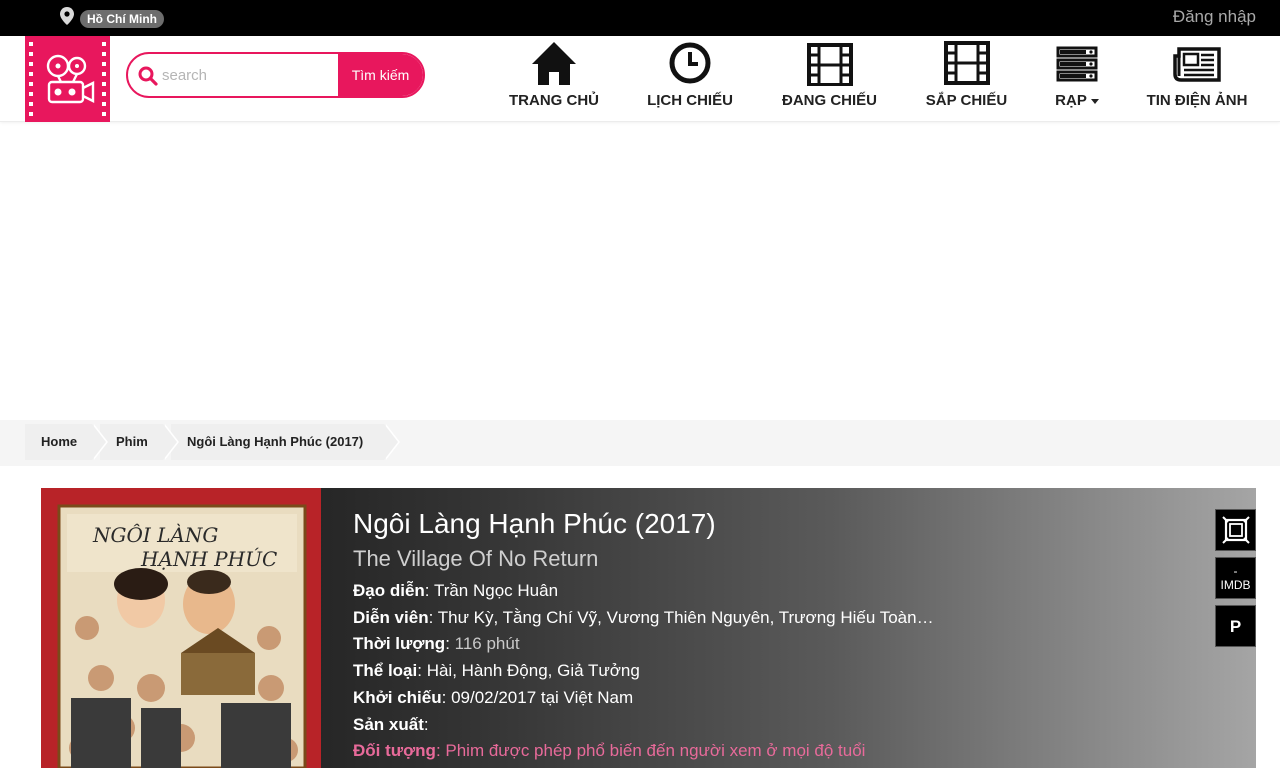  Describe the element at coordinates (534, 523) in the screenshot. I see `movie-title: Ngôi Làng Hạnh Phúc (2017)` at that location.